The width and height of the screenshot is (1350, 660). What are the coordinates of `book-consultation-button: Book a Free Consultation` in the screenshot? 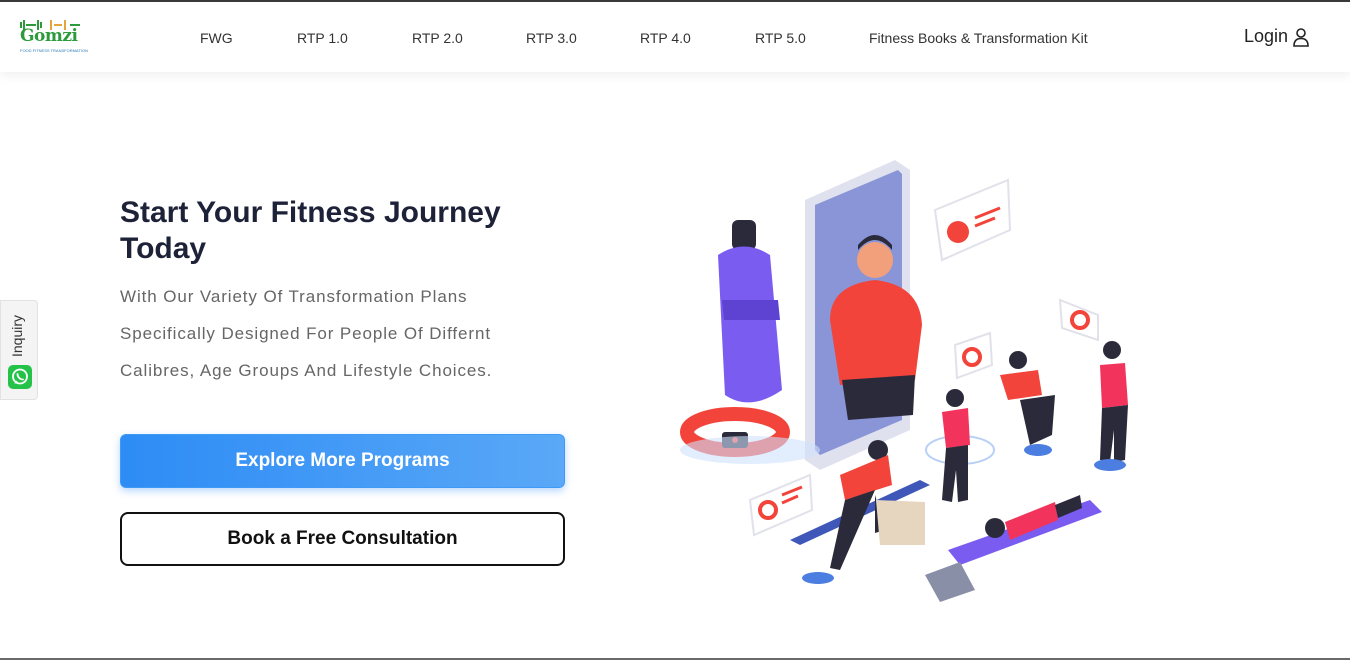 It's located at (342, 539).